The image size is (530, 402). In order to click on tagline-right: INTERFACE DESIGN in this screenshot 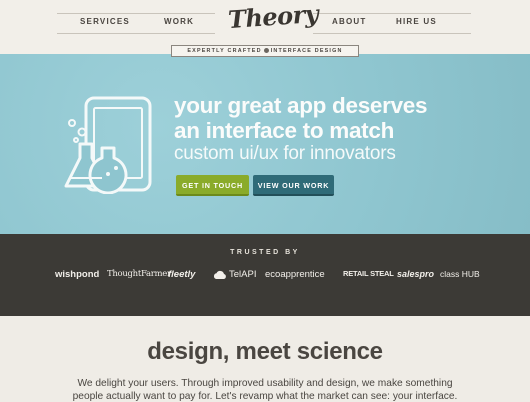, I will do `click(306, 51)`.